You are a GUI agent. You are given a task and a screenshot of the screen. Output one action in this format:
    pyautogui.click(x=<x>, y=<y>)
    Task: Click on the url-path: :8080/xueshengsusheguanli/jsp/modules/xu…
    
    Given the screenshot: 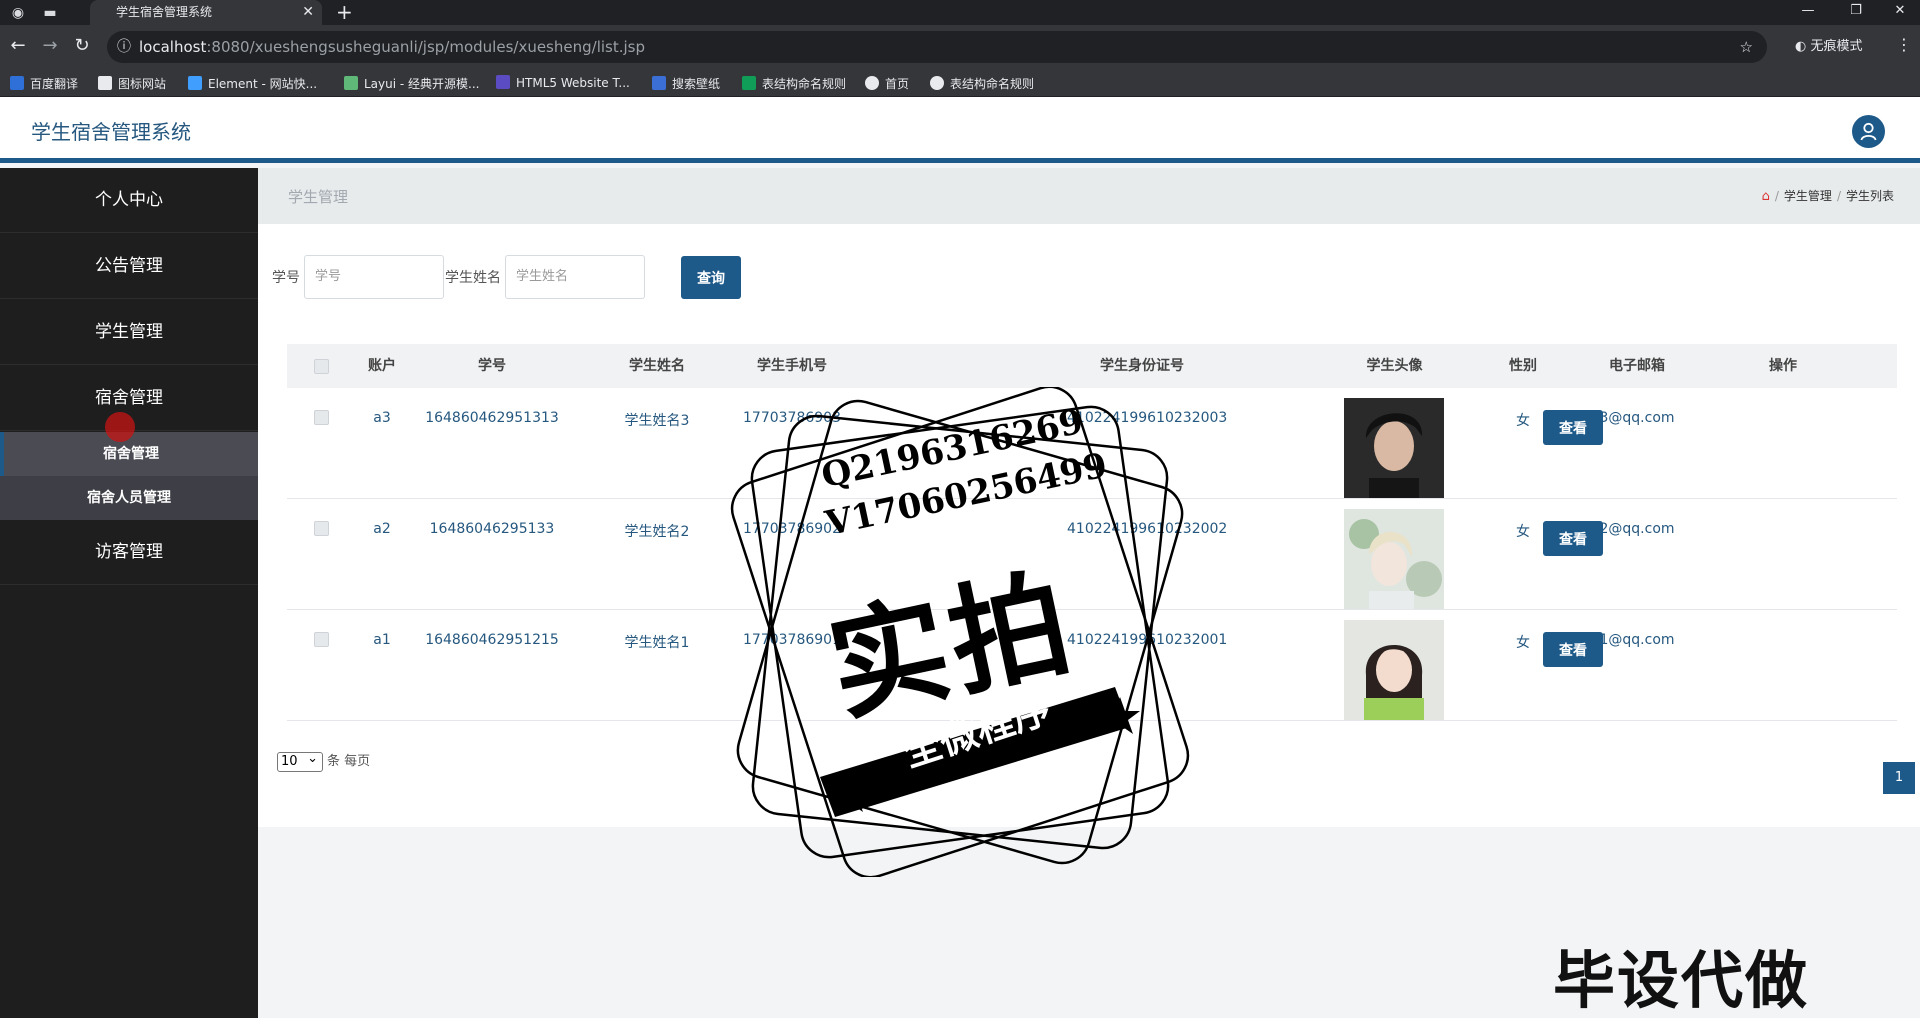 What is the action you would take?
    pyautogui.click(x=425, y=47)
    